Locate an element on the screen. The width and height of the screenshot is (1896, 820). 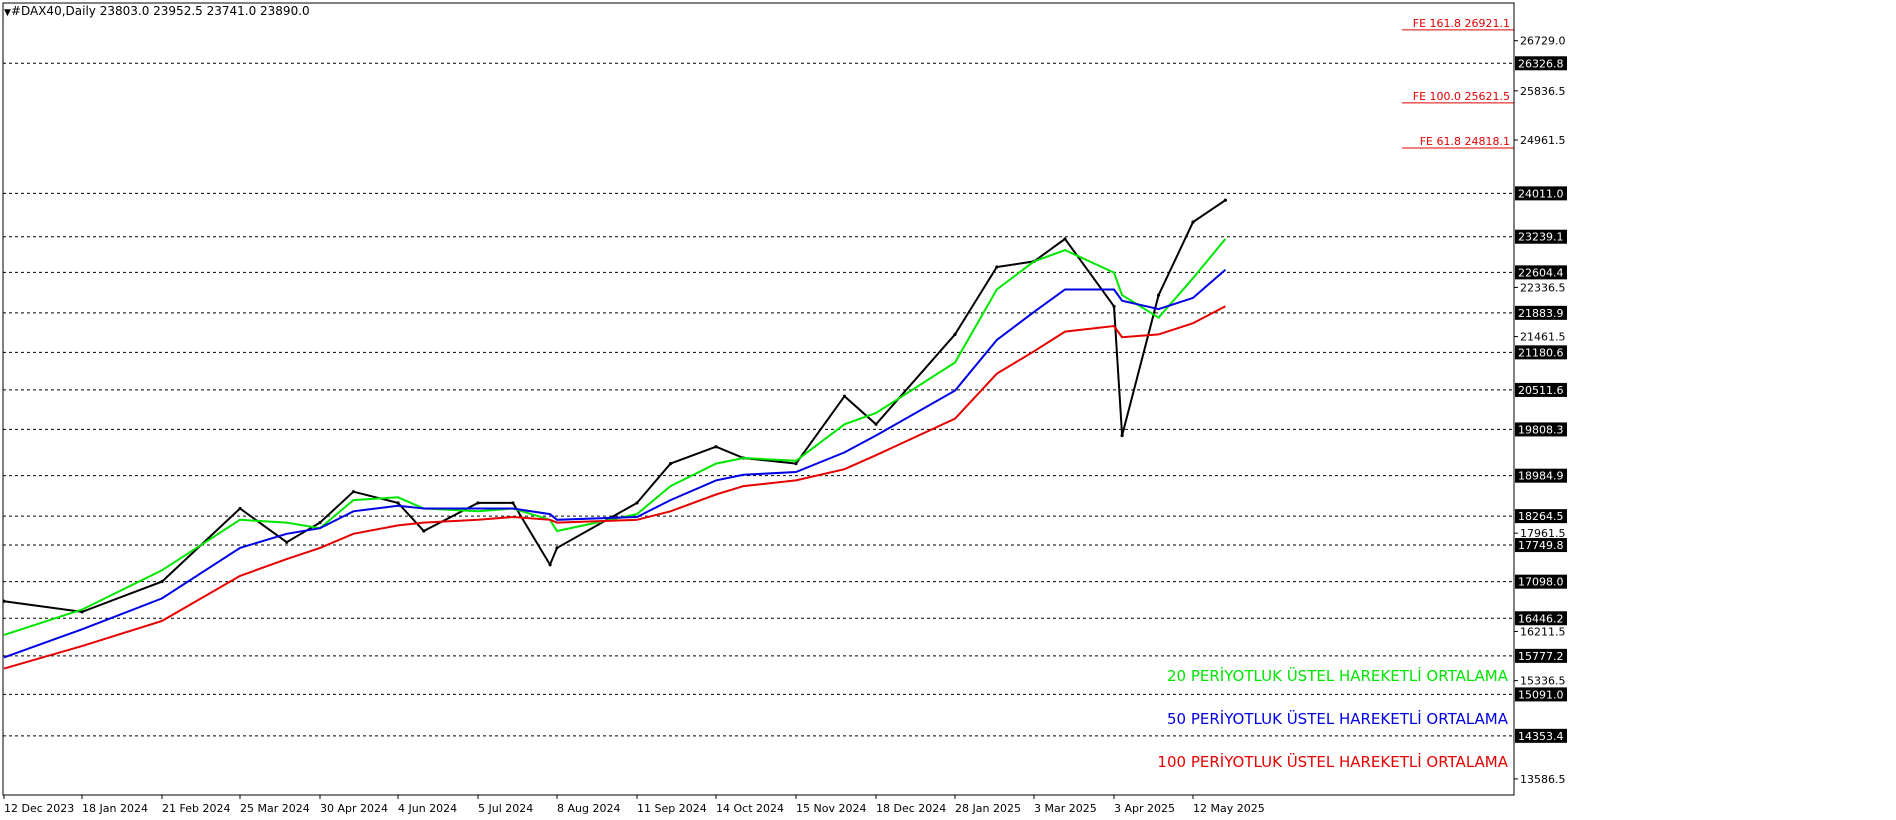
y-tick-label: 26729.0 is located at coordinates (1543, 41).